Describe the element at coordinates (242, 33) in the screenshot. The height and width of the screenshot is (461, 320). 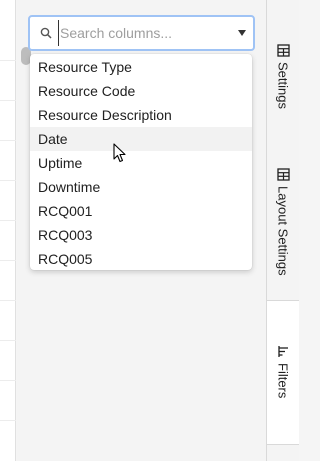
I see `chevron-down-icon` at that location.